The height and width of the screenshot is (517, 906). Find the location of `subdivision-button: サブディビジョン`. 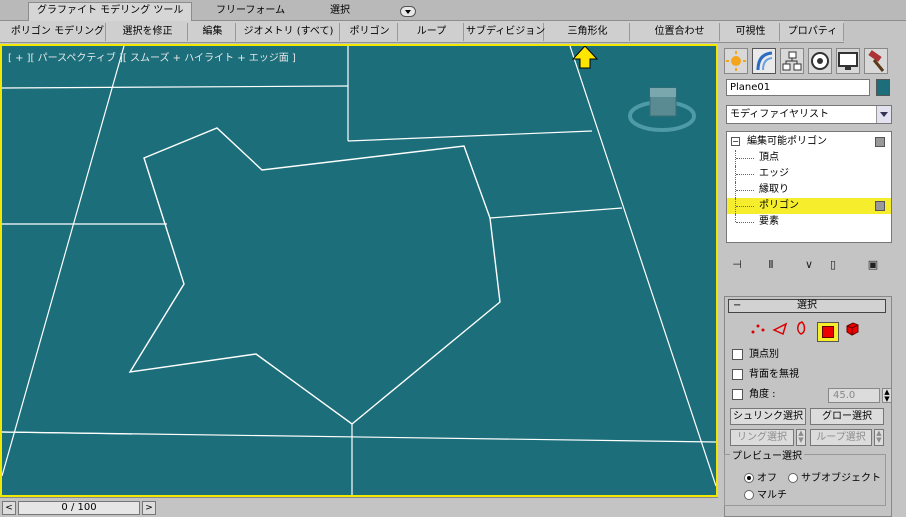

subdivision-button: サブディビジョン is located at coordinates (505, 32).